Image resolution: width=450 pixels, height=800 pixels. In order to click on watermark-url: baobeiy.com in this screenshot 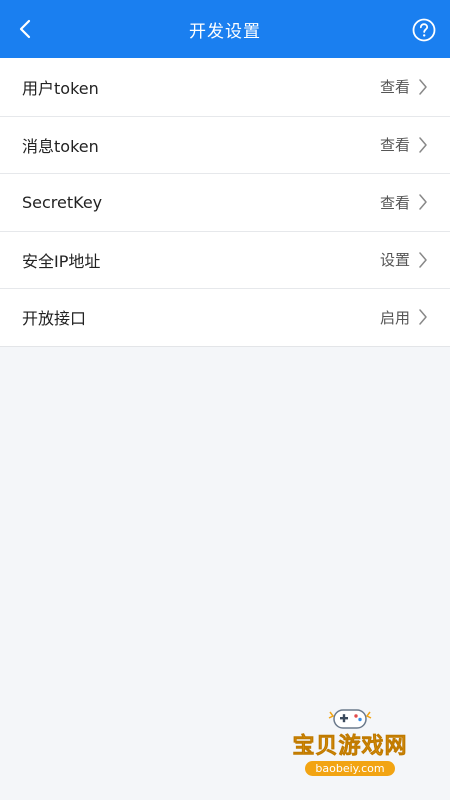, I will do `click(350, 768)`.